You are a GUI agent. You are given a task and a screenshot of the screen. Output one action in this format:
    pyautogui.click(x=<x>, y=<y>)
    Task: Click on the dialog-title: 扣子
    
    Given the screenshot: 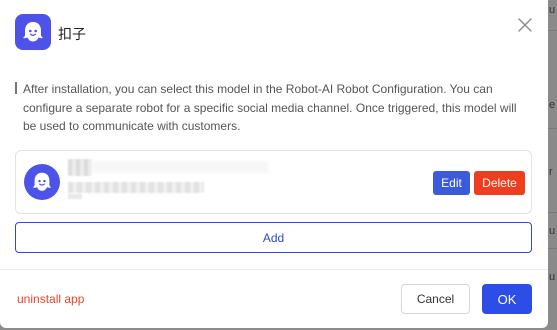 What is the action you would take?
    pyautogui.click(x=72, y=35)
    